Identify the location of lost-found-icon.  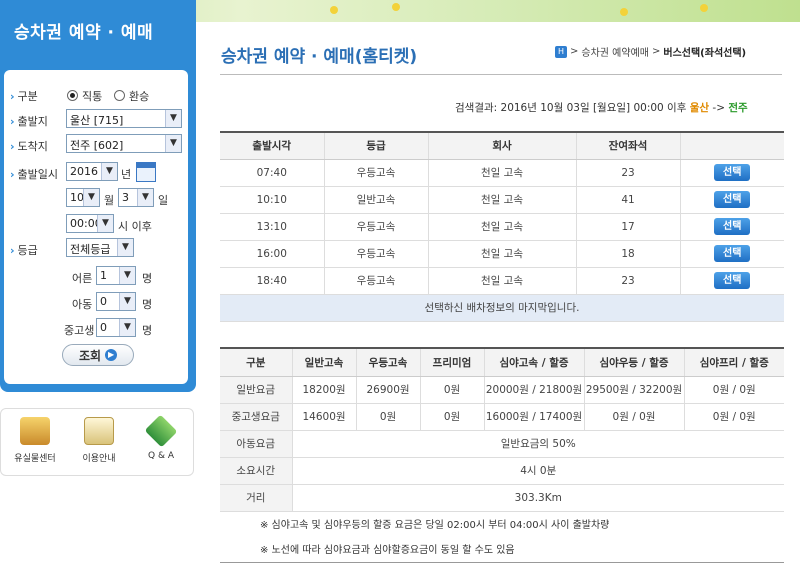
(35, 431).